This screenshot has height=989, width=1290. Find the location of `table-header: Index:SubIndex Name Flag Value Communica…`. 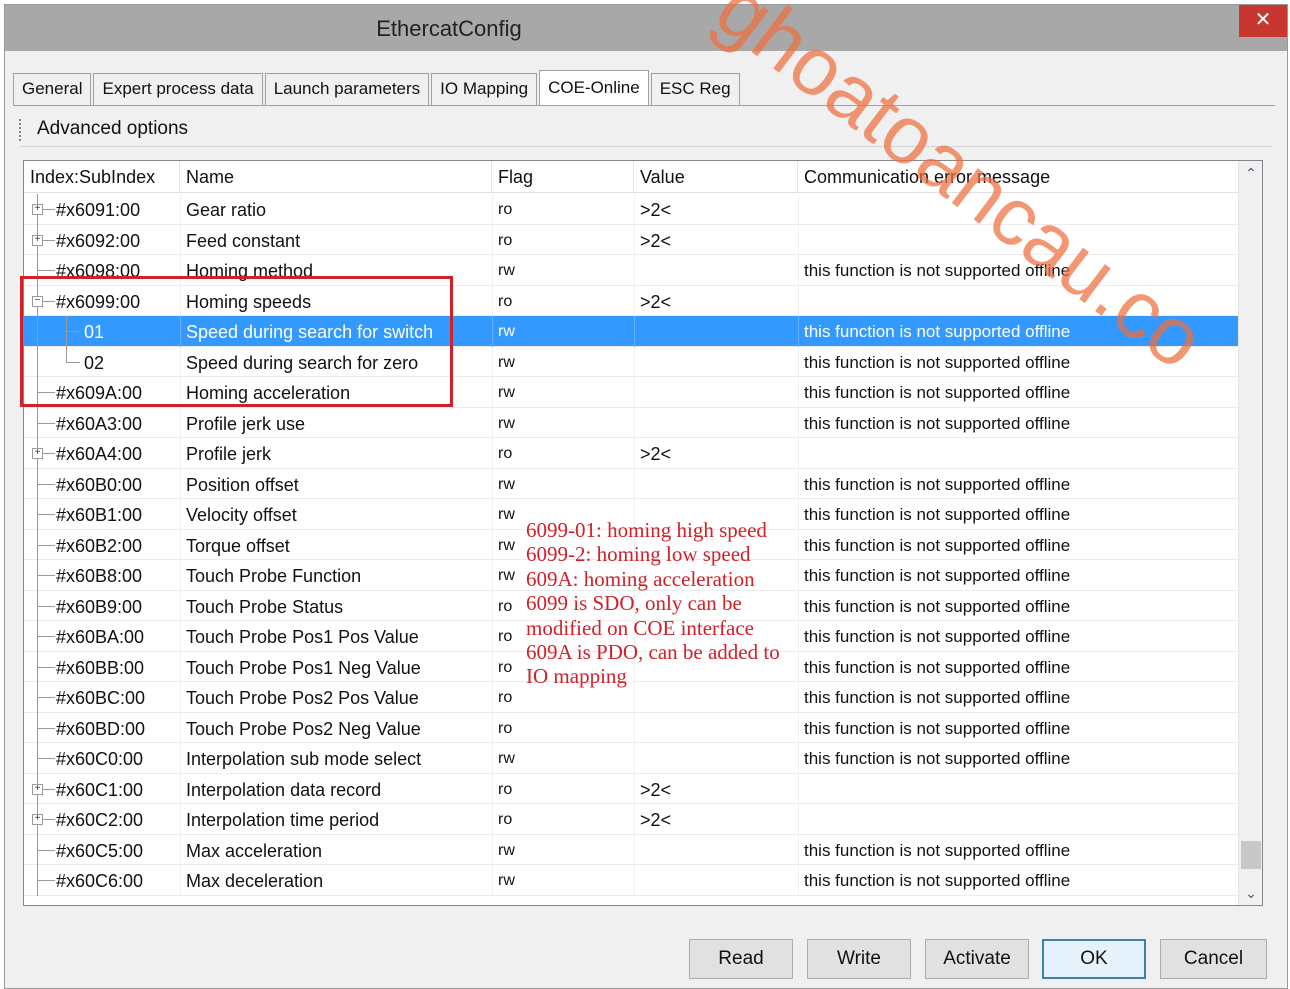

table-header: Index:SubIndex Name Flag Value Communica… is located at coordinates (631, 177).